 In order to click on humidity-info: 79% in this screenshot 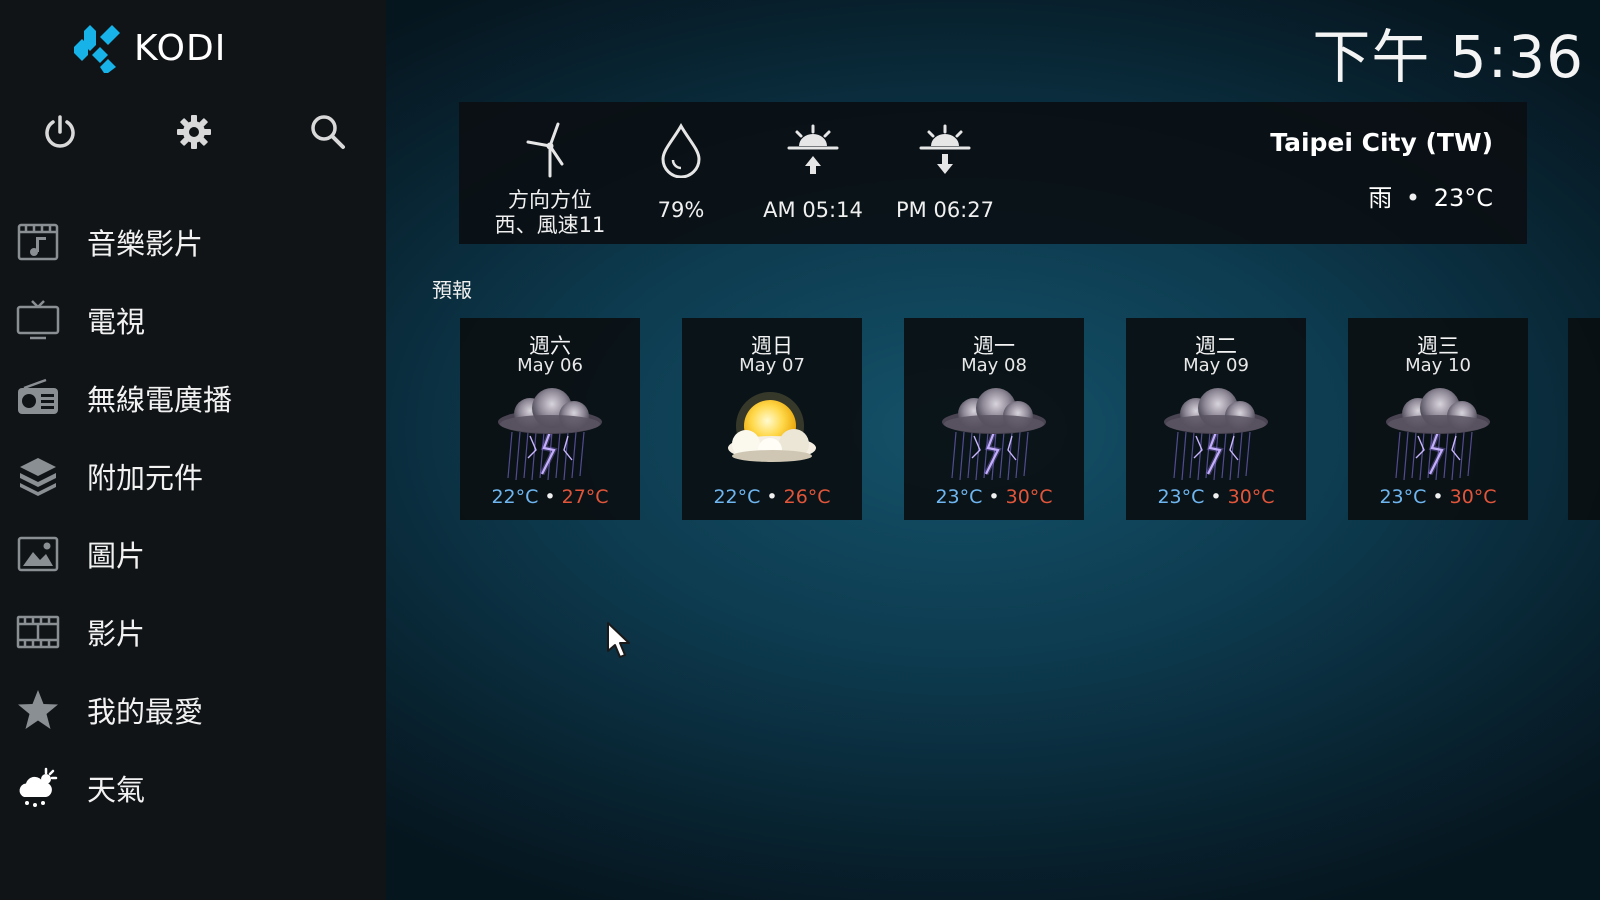, I will do `click(681, 173)`.